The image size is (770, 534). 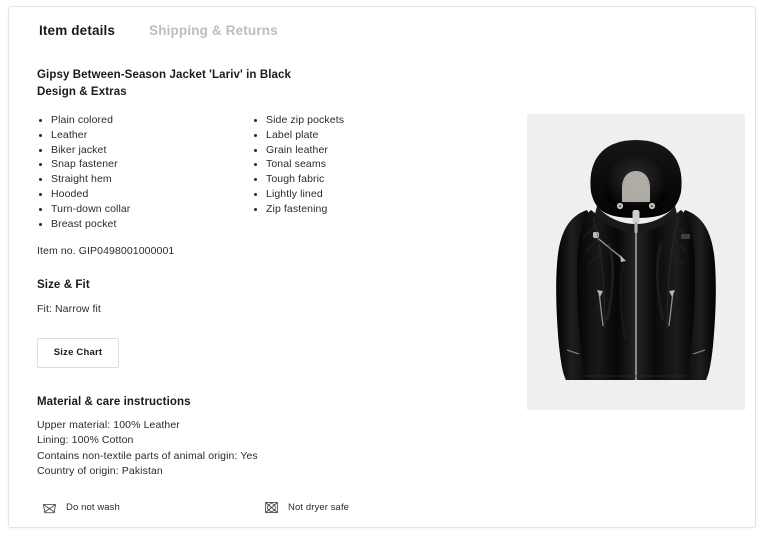 I want to click on design-extras-heading: Design & Extras, so click(x=82, y=92).